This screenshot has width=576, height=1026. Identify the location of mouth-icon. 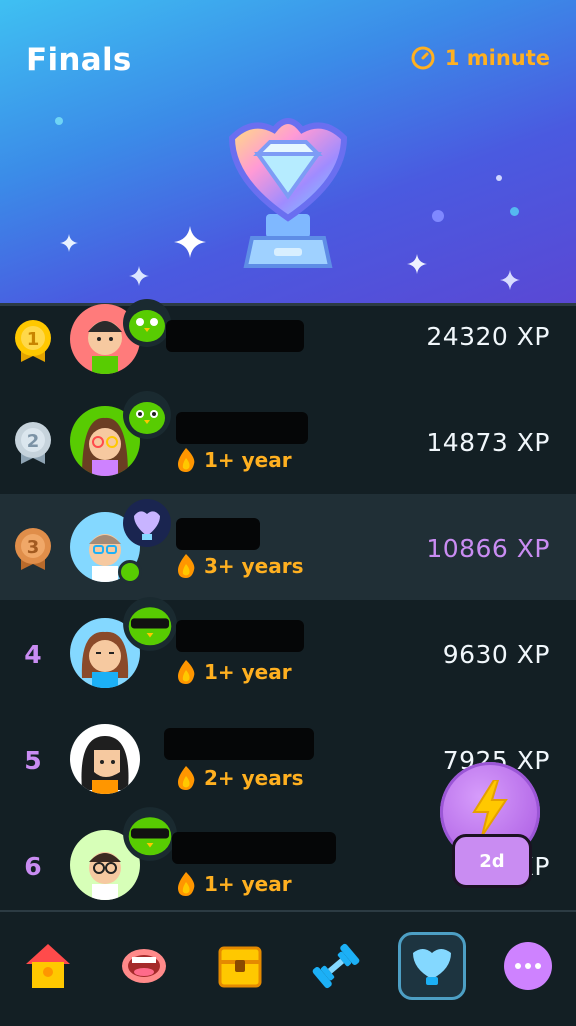
(144, 966).